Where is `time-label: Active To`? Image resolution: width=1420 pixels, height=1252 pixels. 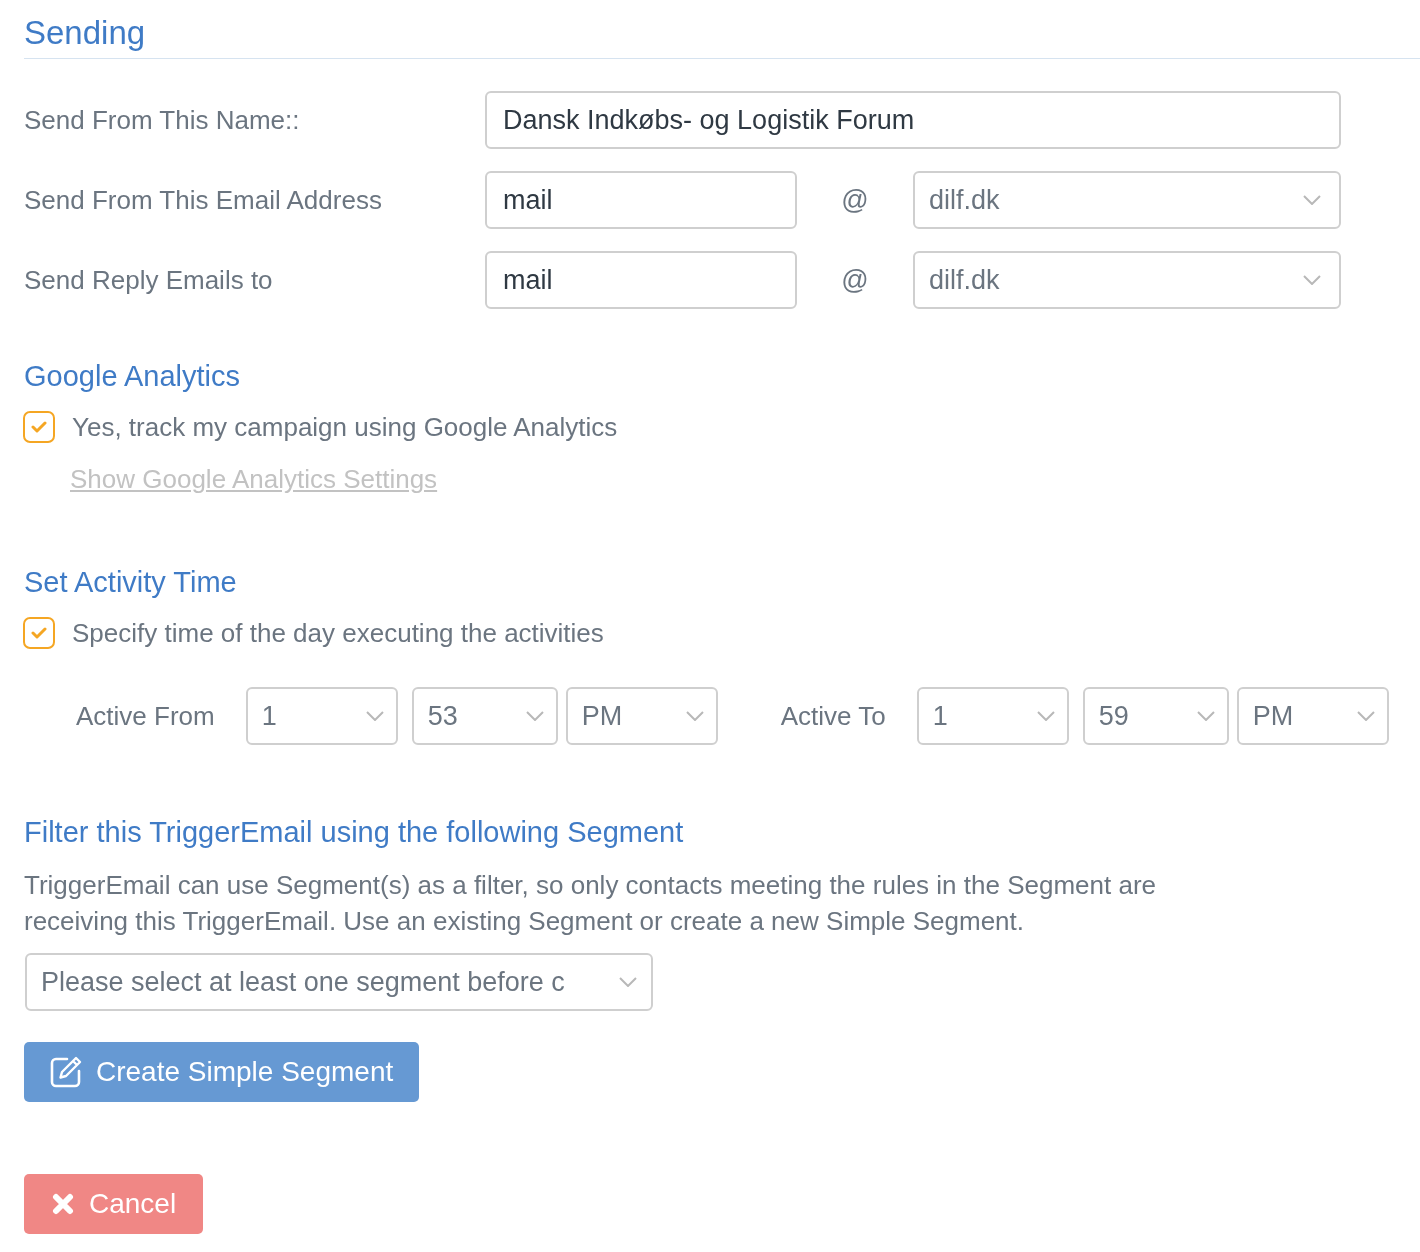 time-label: Active To is located at coordinates (833, 716).